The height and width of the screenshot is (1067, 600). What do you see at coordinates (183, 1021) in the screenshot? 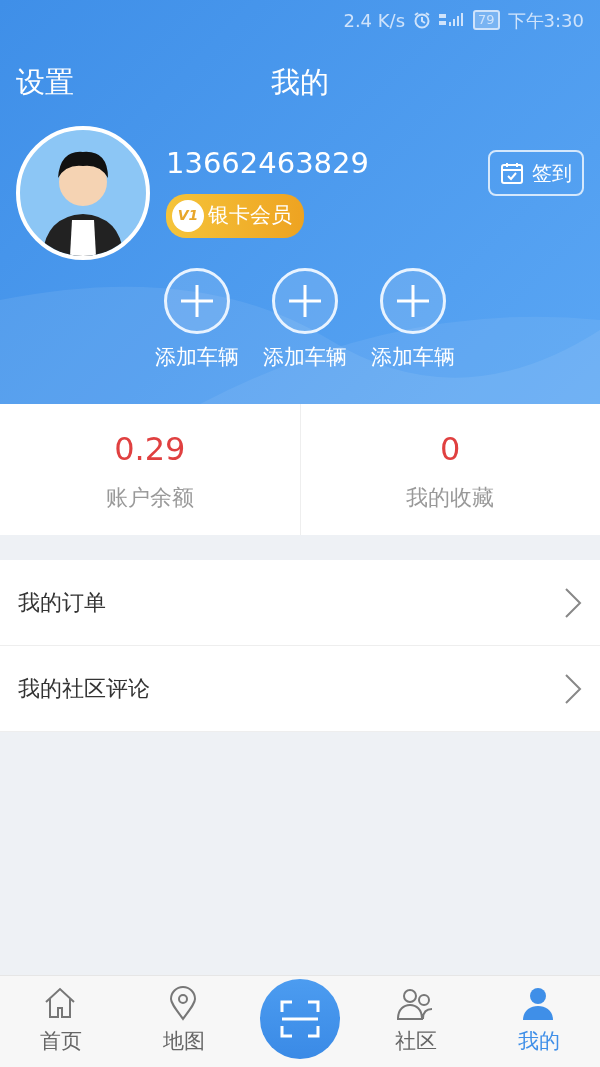
I see `tab: 地图` at bounding box center [183, 1021].